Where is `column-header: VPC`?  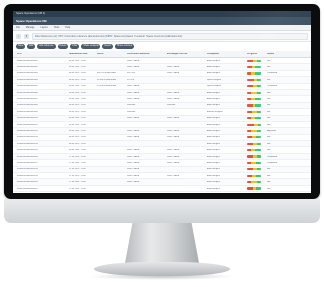 column-header: VPC is located at coordinates (43, 54).